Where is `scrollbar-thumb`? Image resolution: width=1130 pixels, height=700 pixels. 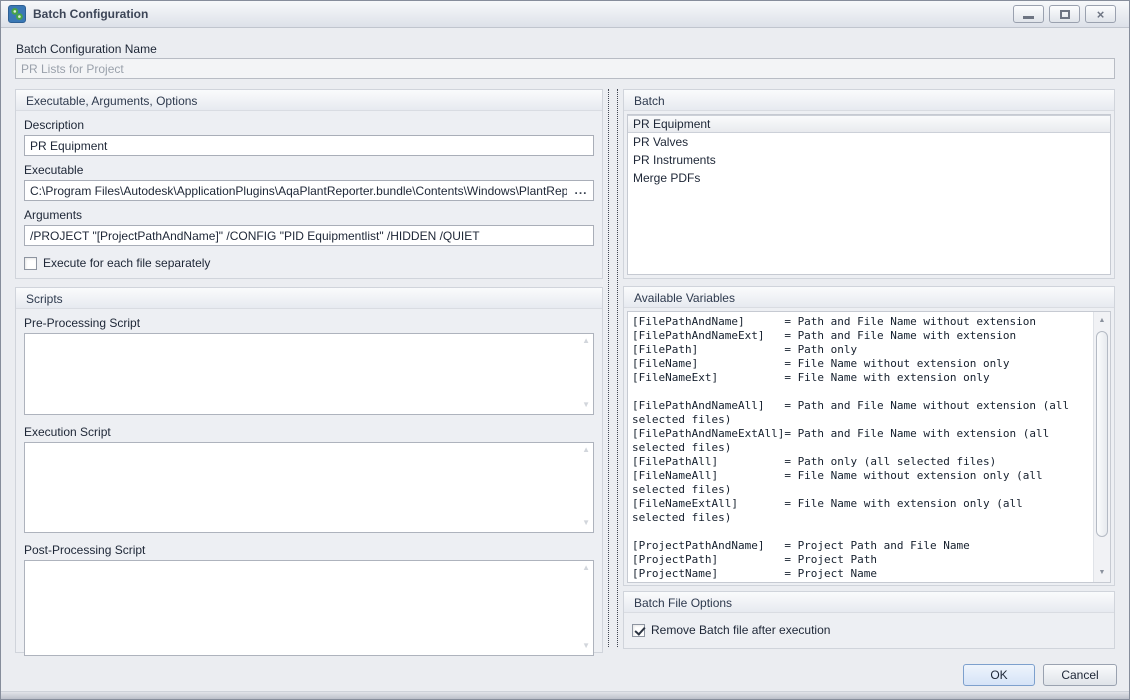
scrollbar-thumb is located at coordinates (1102, 434).